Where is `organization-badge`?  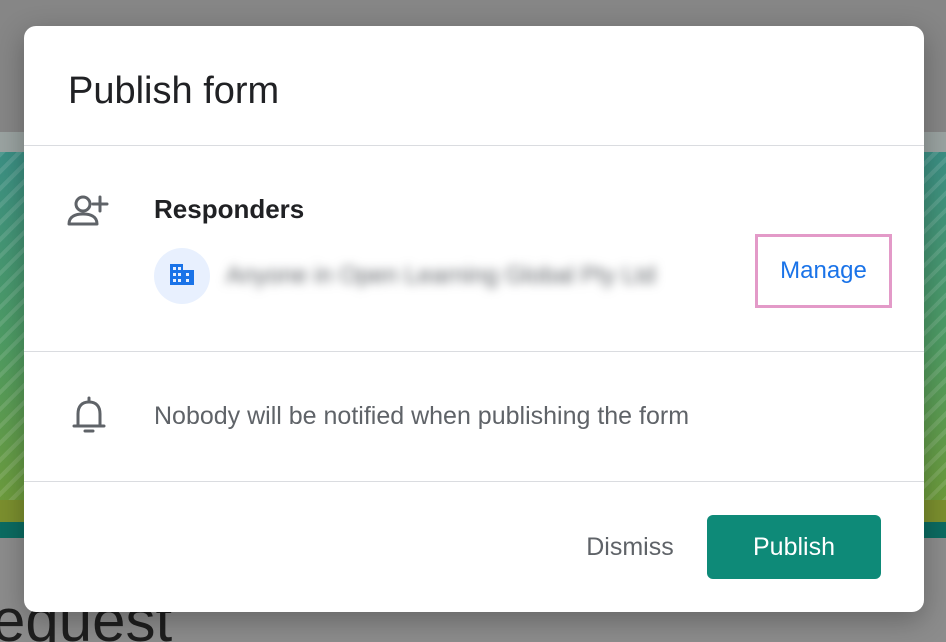 organization-badge is located at coordinates (182, 276).